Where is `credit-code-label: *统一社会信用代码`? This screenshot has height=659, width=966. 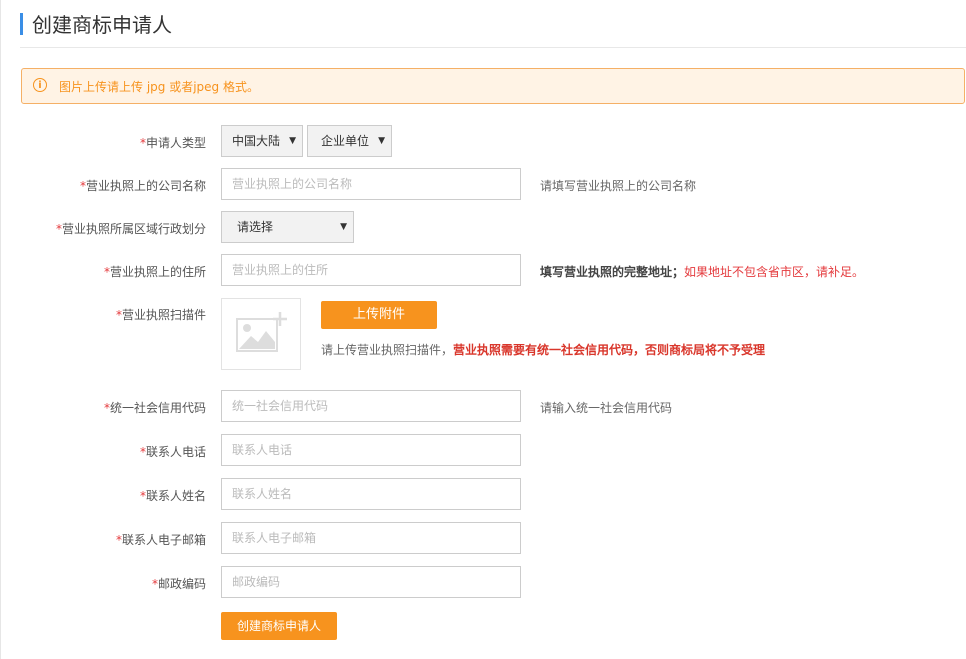
credit-code-label: *统一社会信用代码 is located at coordinates (154, 408).